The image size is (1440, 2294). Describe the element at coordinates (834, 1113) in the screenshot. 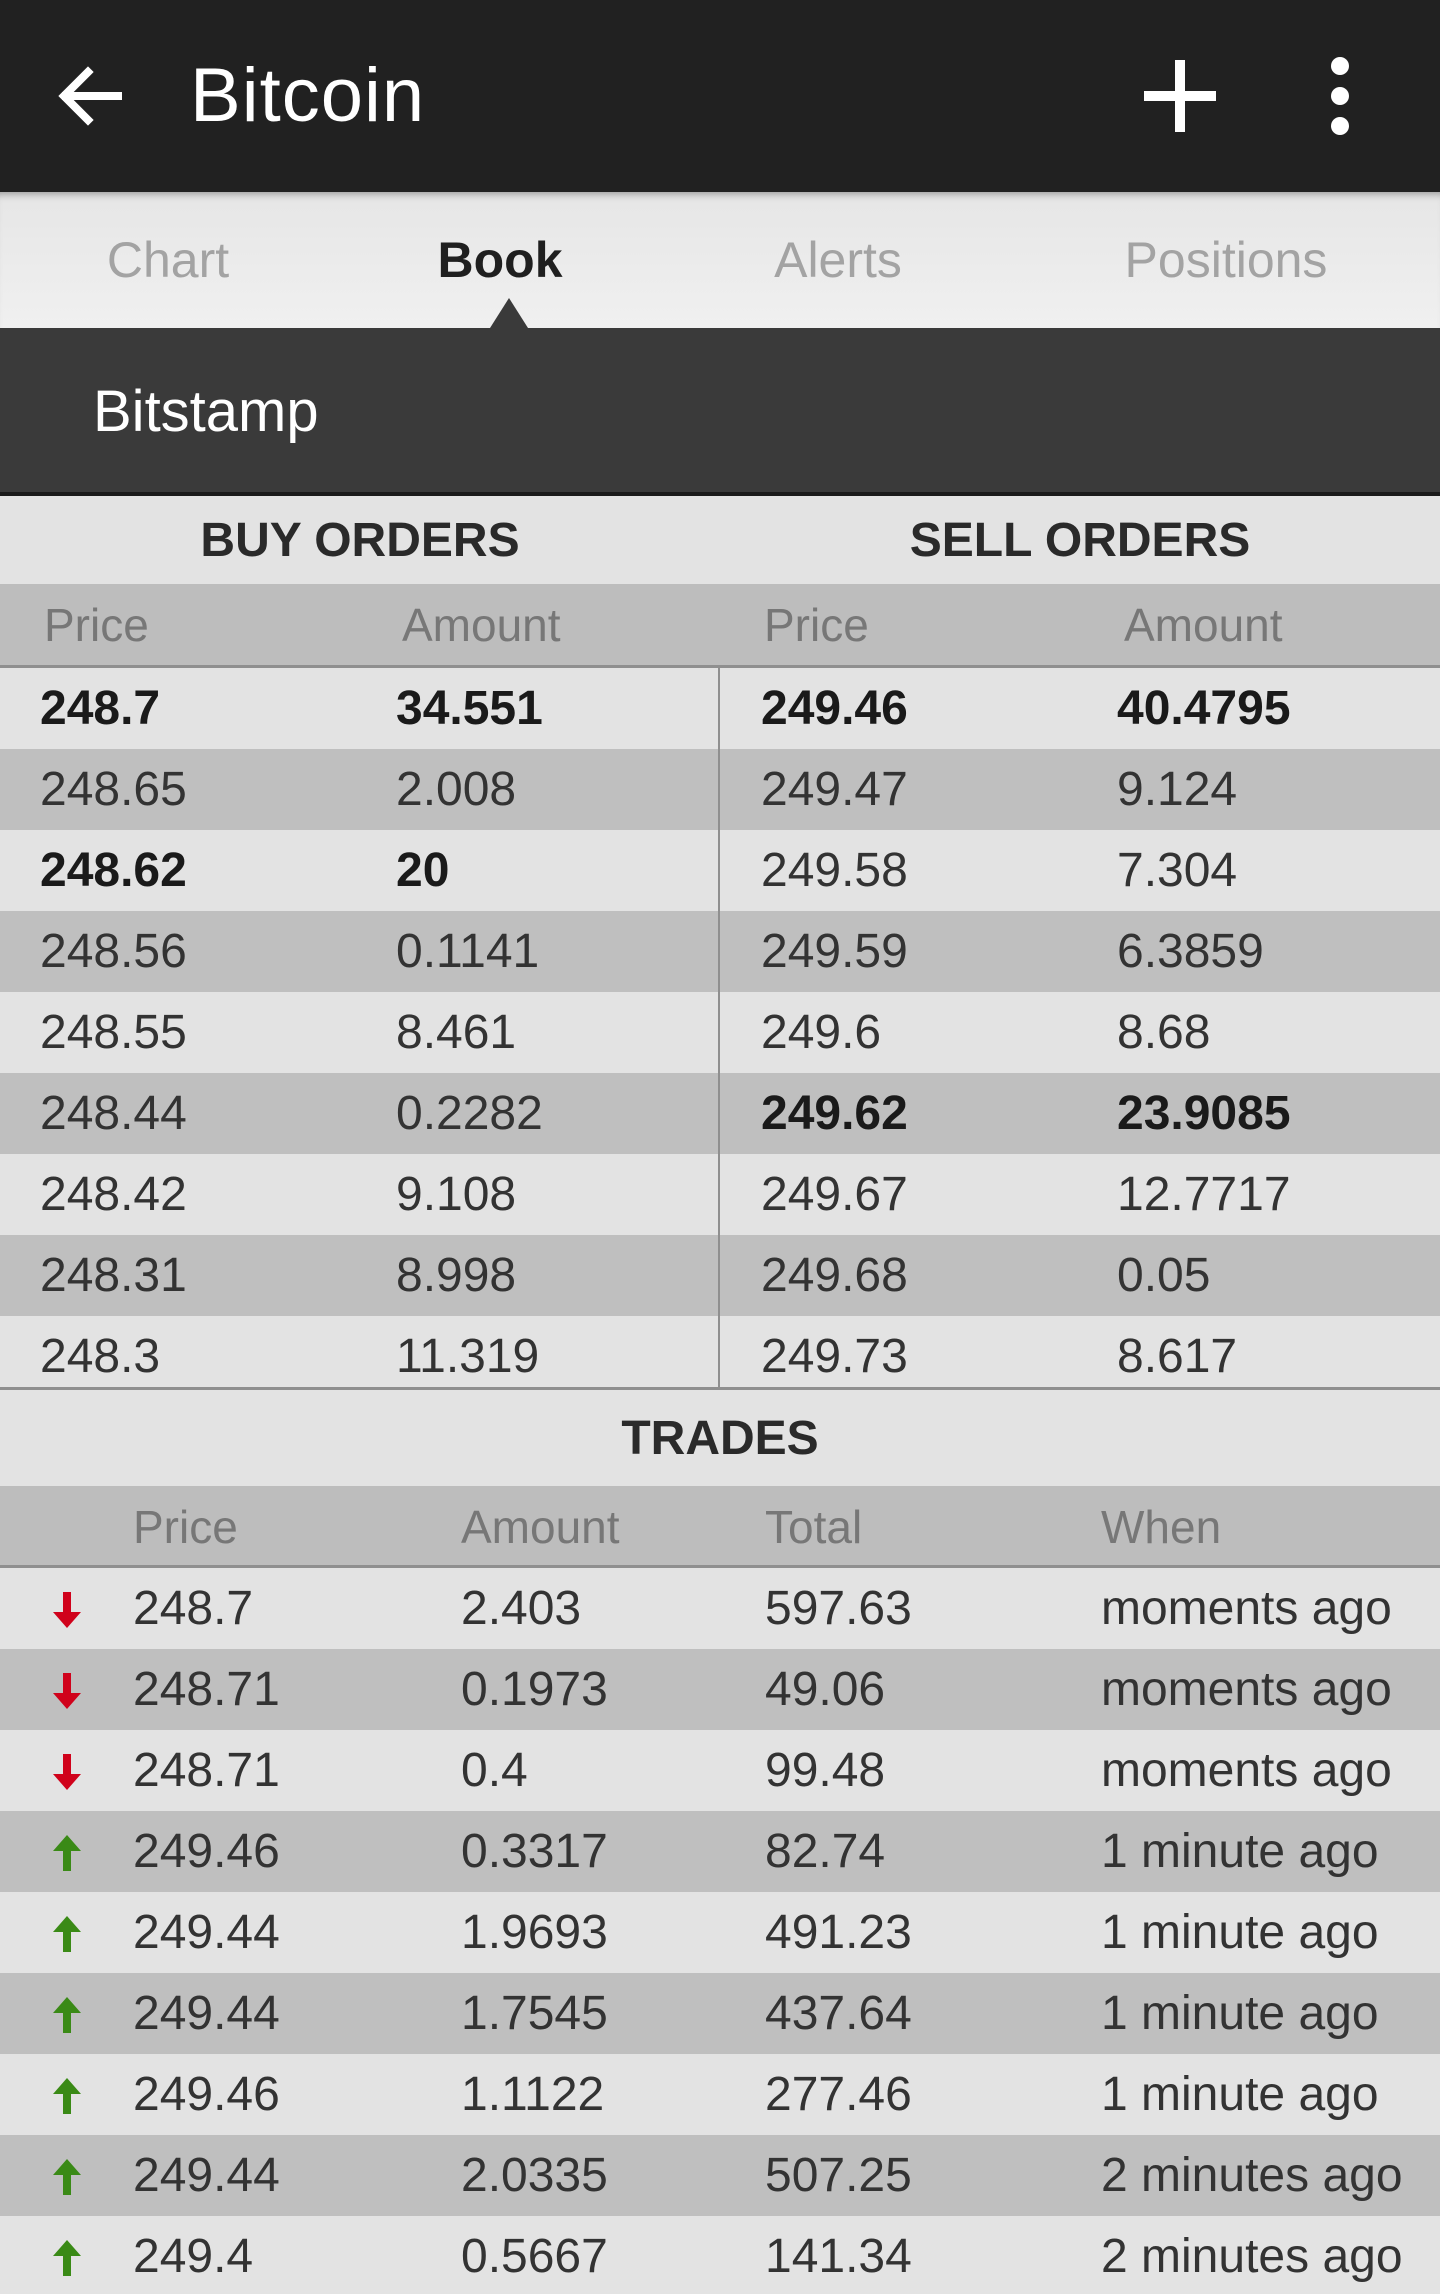

I see `sell-price: 249.62` at that location.